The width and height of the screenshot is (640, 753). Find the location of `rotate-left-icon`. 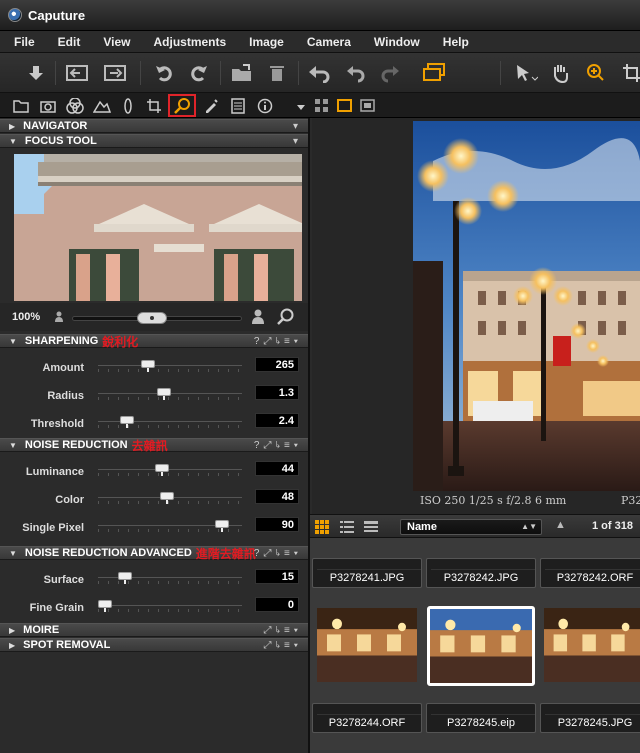

rotate-left-icon is located at coordinates (164, 73).